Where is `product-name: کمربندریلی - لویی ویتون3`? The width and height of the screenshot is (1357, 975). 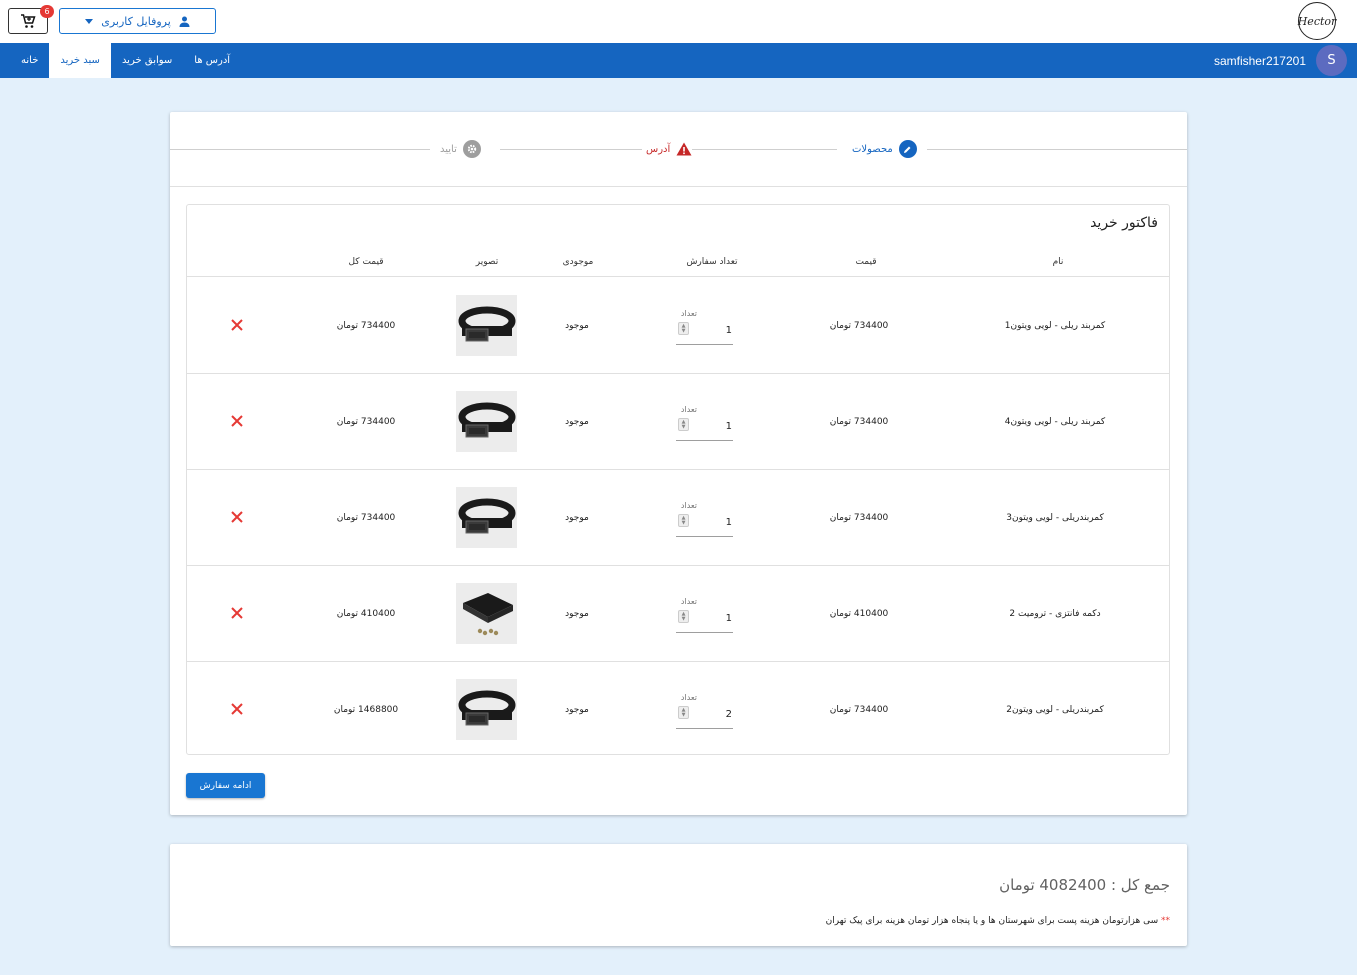
product-name: کمربندریلی - لویی ویتون3 is located at coordinates (1055, 518).